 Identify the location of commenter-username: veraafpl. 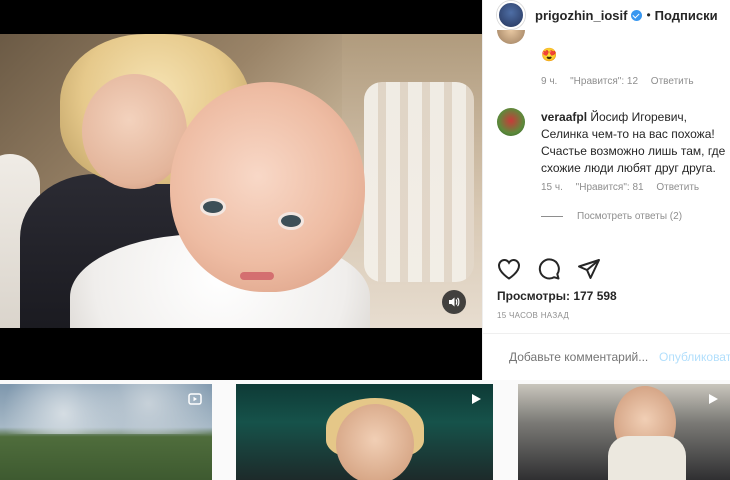
(564, 117).